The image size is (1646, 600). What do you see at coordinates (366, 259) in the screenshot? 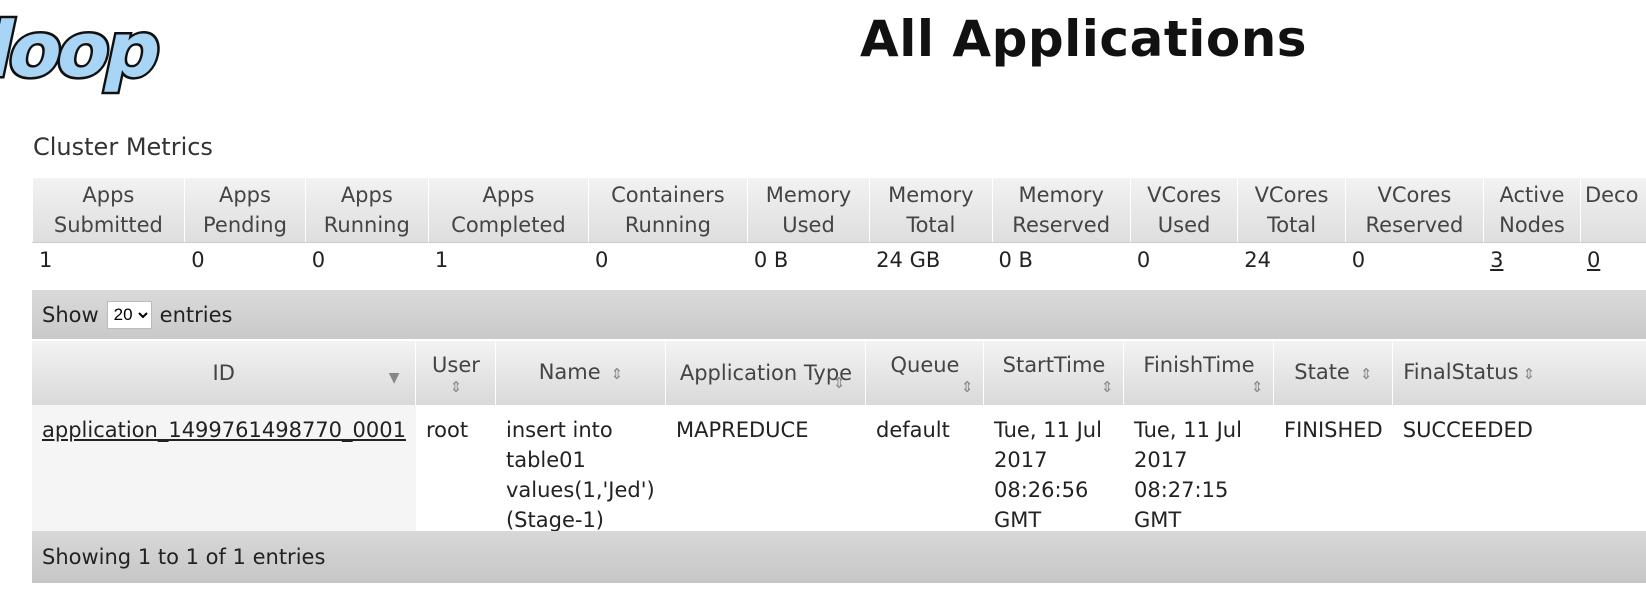
I see `metric-value-apps-running: 0` at bounding box center [366, 259].